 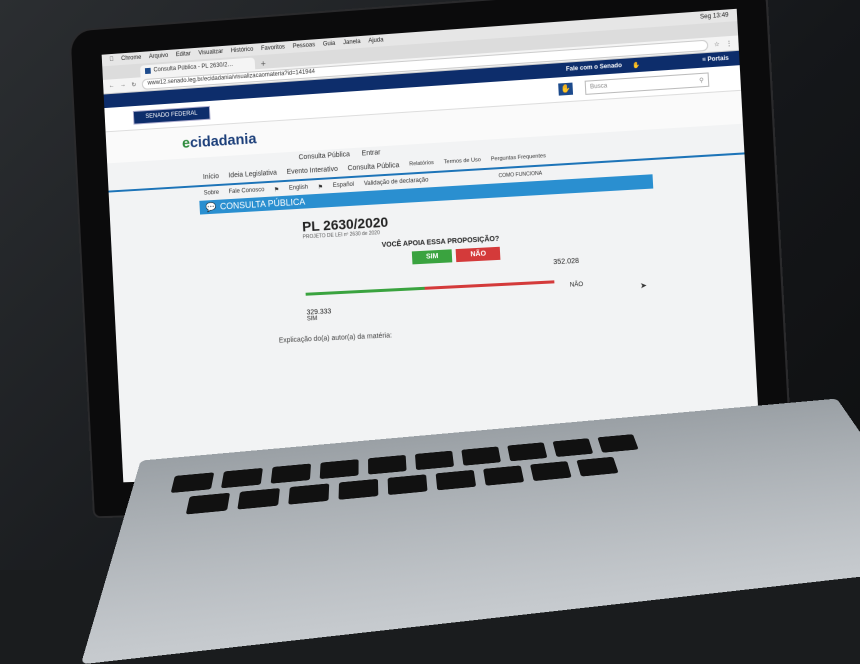 I want to click on nav-ideia: Ideia Legislativa, so click(x=252, y=174).